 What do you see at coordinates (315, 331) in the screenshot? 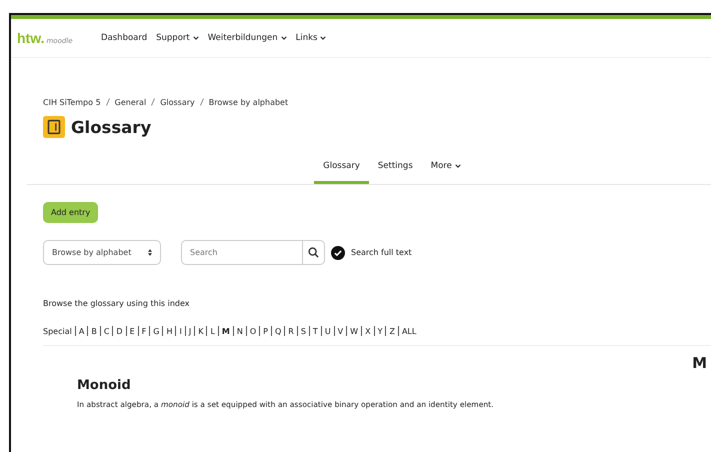
I see `letter-link: T` at bounding box center [315, 331].